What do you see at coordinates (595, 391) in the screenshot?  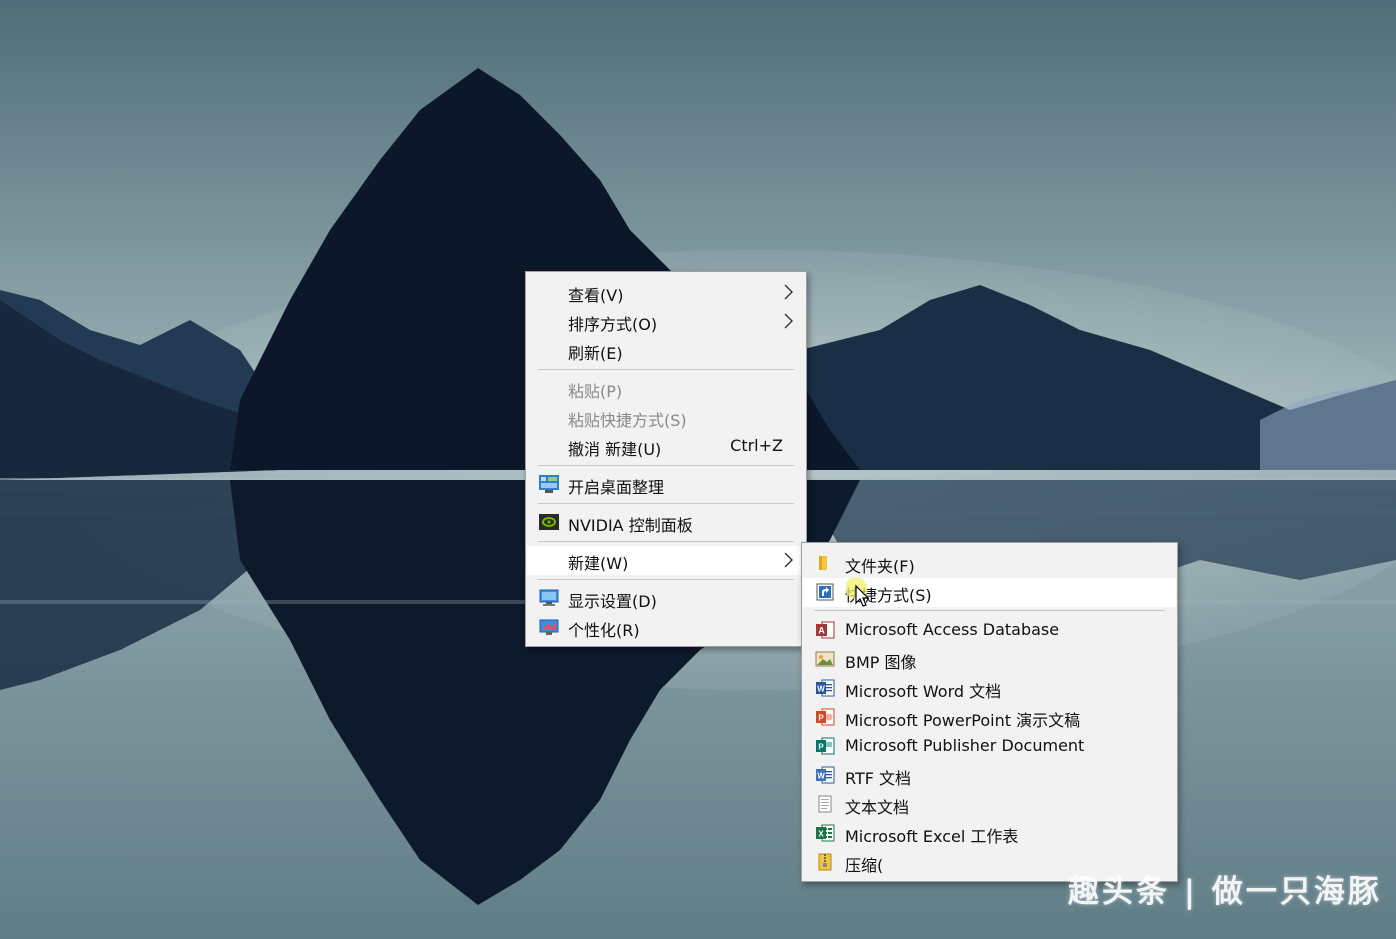 I see `menu-item-label: 粘贴(P)` at bounding box center [595, 391].